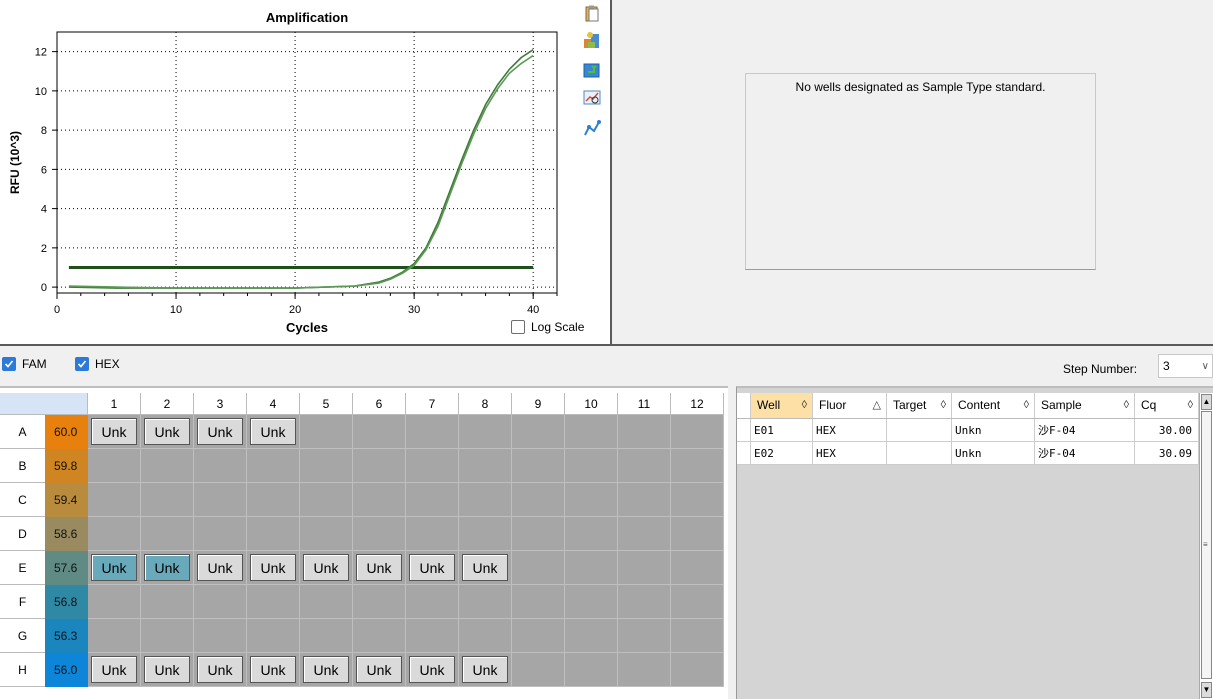 This screenshot has width=1213, height=699. Describe the element at coordinates (919, 405) in the screenshot. I see `column-header-target: Target ◊` at that location.